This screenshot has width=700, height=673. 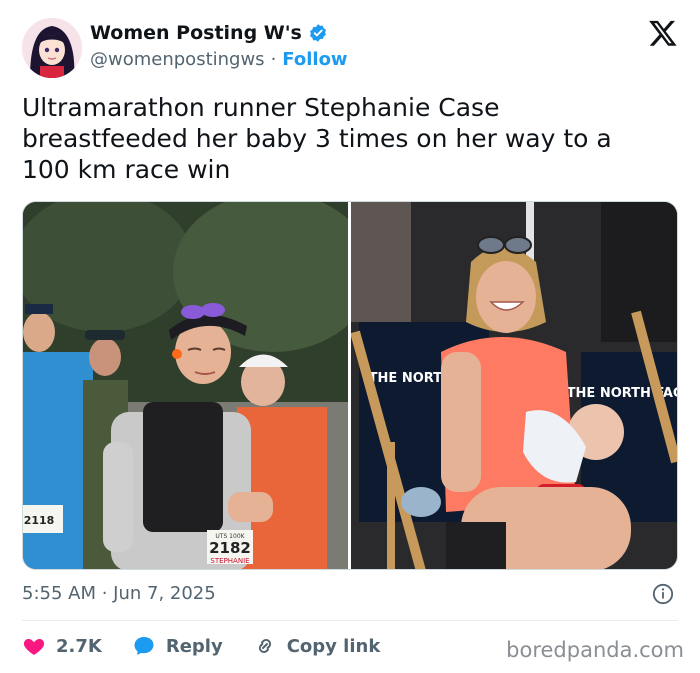 I want to click on divider, so click(x=350, y=620).